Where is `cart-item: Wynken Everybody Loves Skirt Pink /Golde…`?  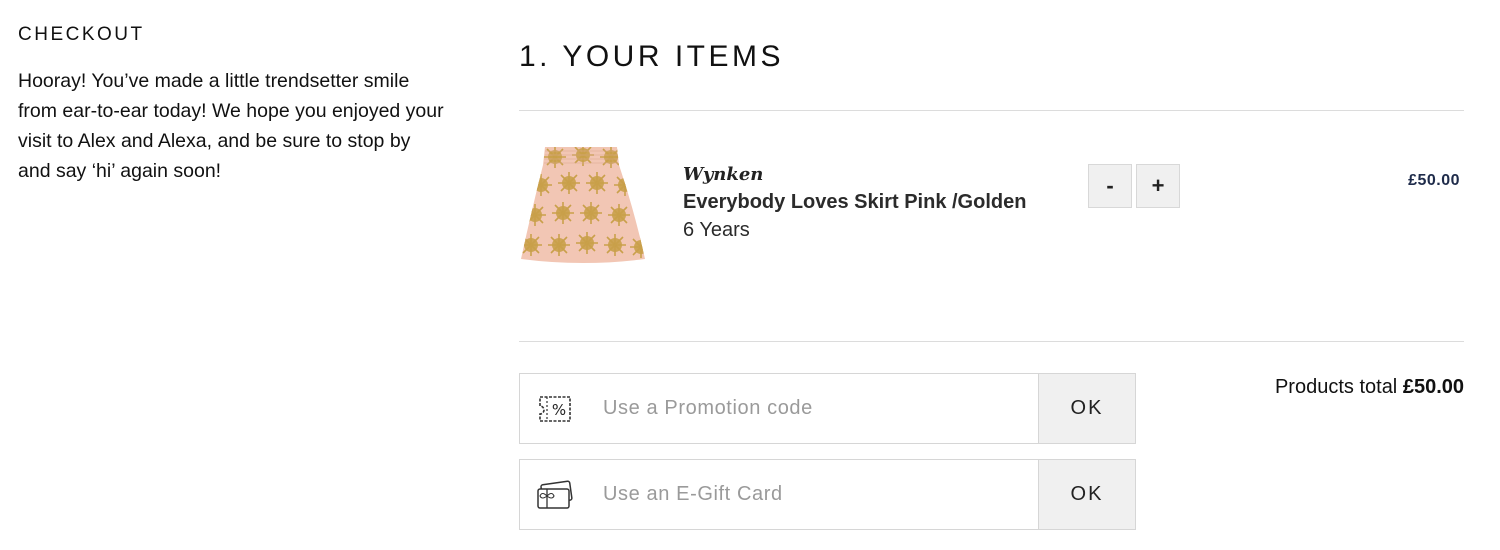 cart-item: Wynken Everybody Loves Skirt Pink /Golde… is located at coordinates (991, 205).